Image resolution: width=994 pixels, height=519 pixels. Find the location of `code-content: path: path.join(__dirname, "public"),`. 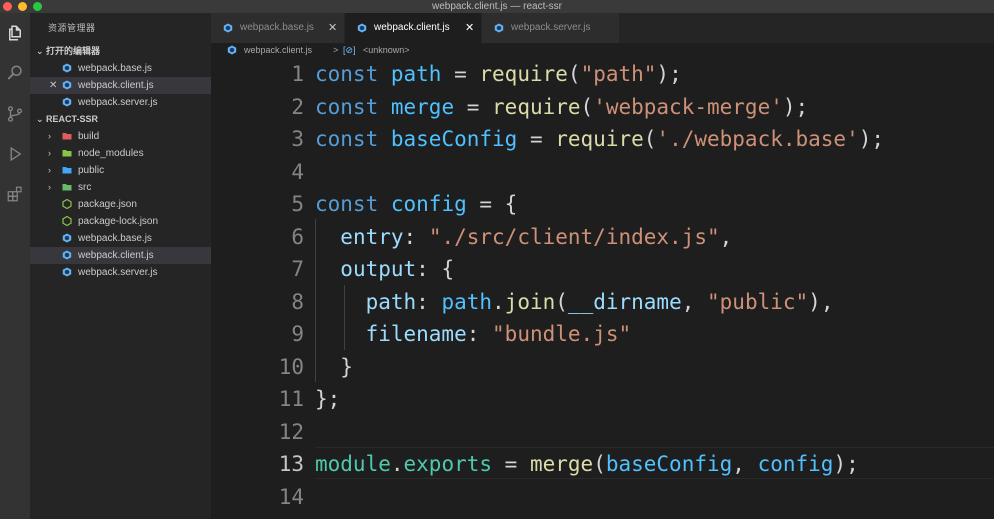

code-content: path: path.join(__dirname, "public"), is located at coordinates (574, 302).